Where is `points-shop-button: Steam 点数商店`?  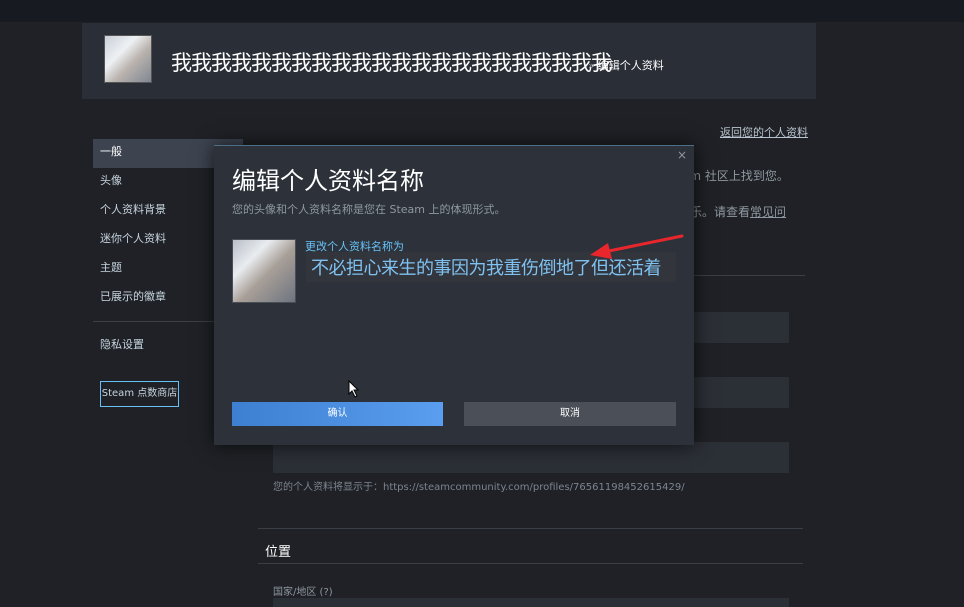 points-shop-button: Steam 点数商店 is located at coordinates (139, 394).